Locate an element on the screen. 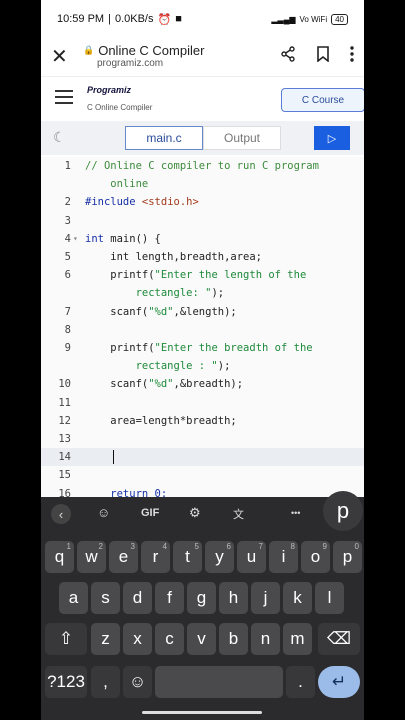  fold-arrow-icon: ▾ is located at coordinates (75, 239).